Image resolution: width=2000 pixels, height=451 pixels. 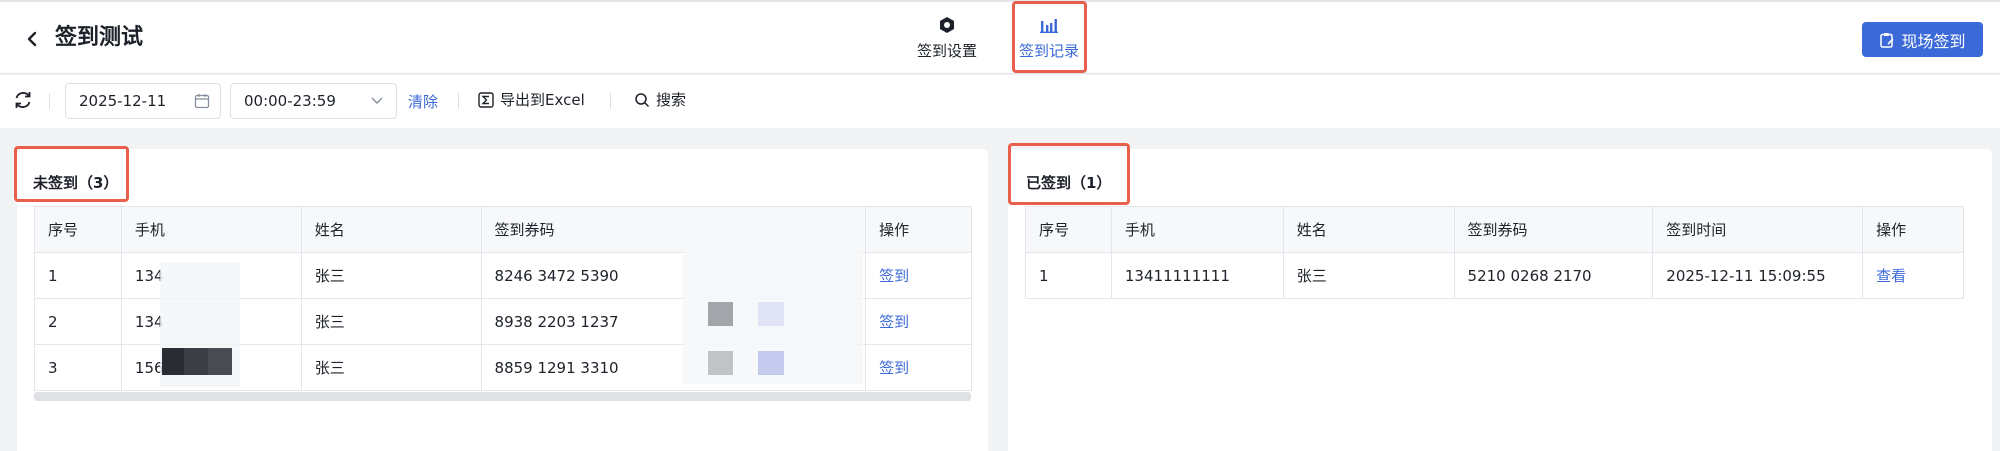 I want to click on row-number: 2, so click(x=78, y=321).